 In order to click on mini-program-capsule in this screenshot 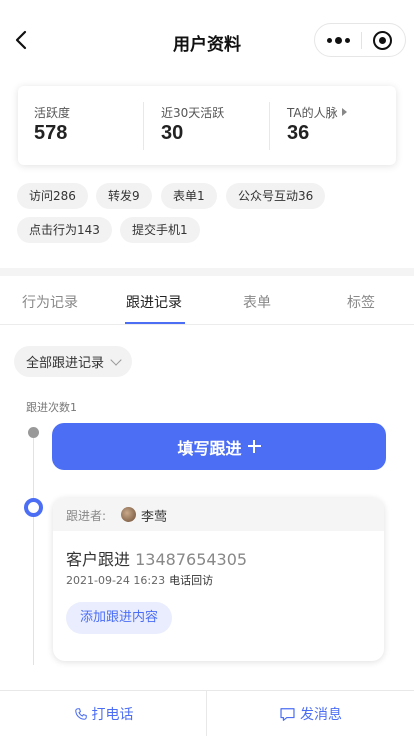, I will do `click(360, 40)`.